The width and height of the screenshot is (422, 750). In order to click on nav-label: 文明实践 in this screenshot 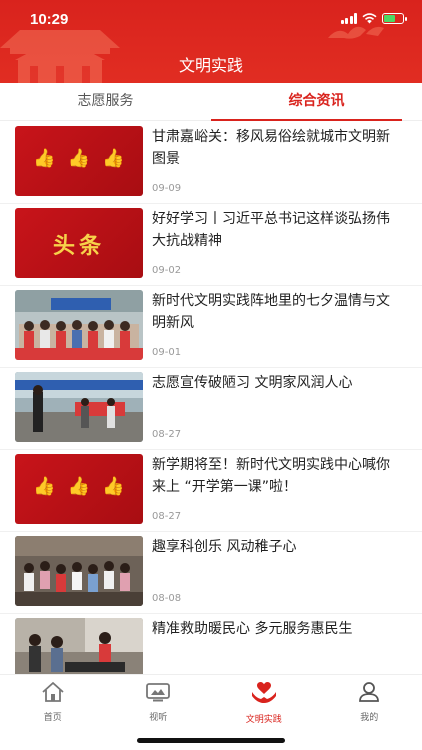, I will do `click(263, 720)`.